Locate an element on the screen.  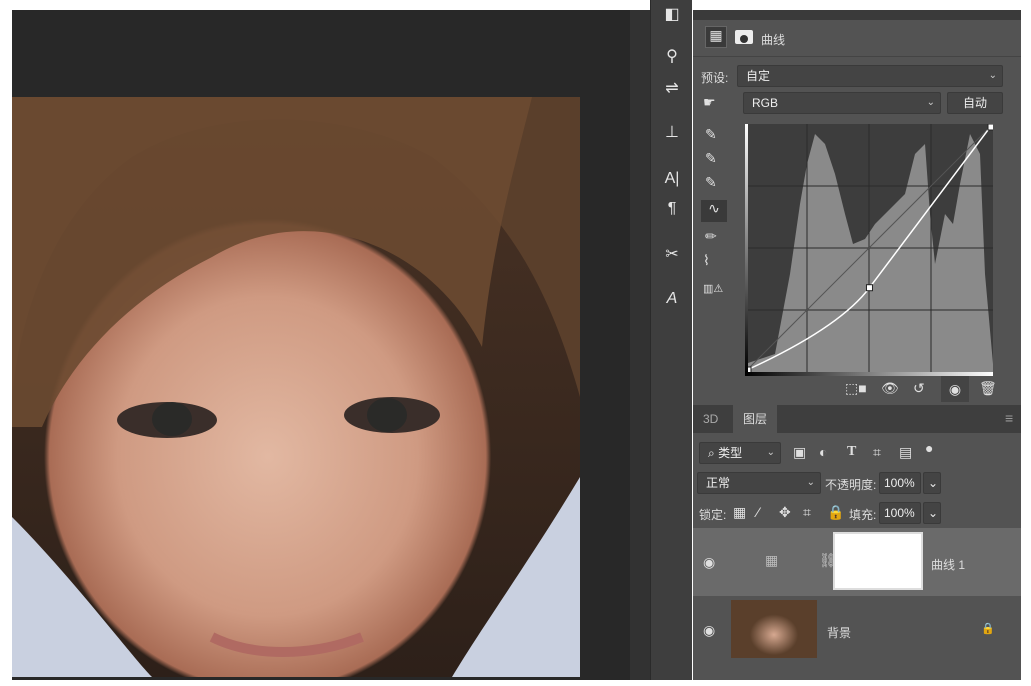
tab-layers: 图层 is located at coordinates (755, 419).